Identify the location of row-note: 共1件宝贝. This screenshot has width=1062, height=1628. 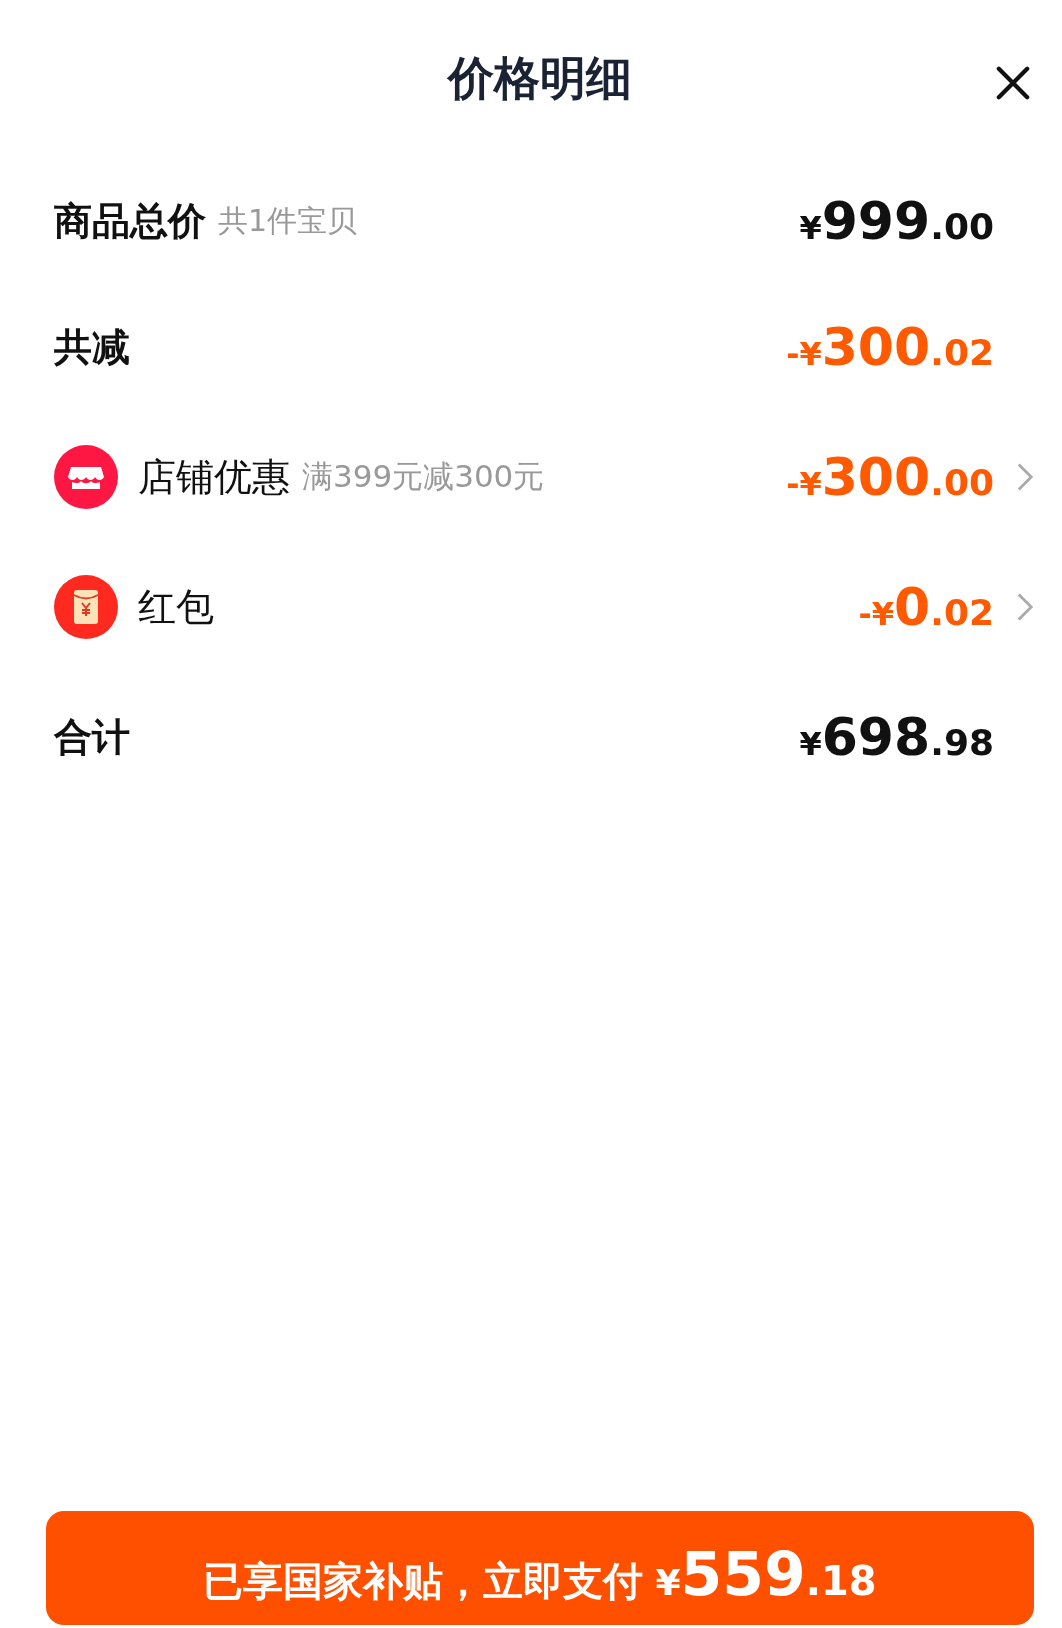
(288, 220).